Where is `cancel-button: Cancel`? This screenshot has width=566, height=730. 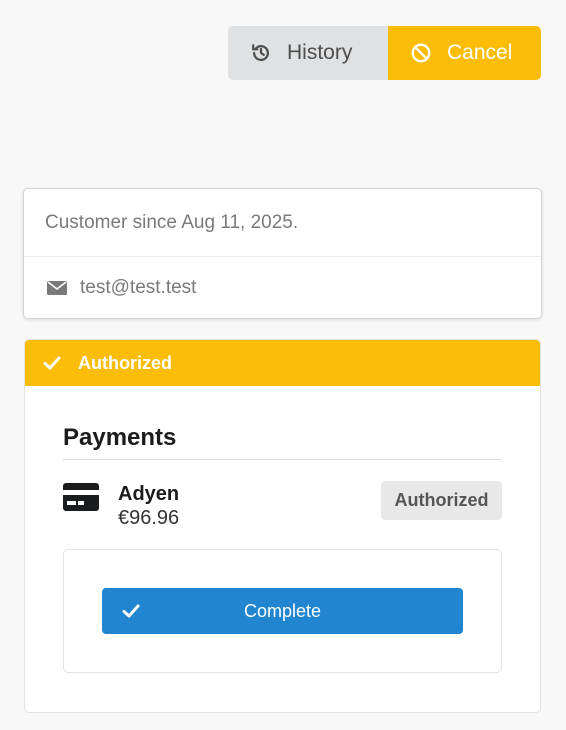 cancel-button: Cancel is located at coordinates (464, 53).